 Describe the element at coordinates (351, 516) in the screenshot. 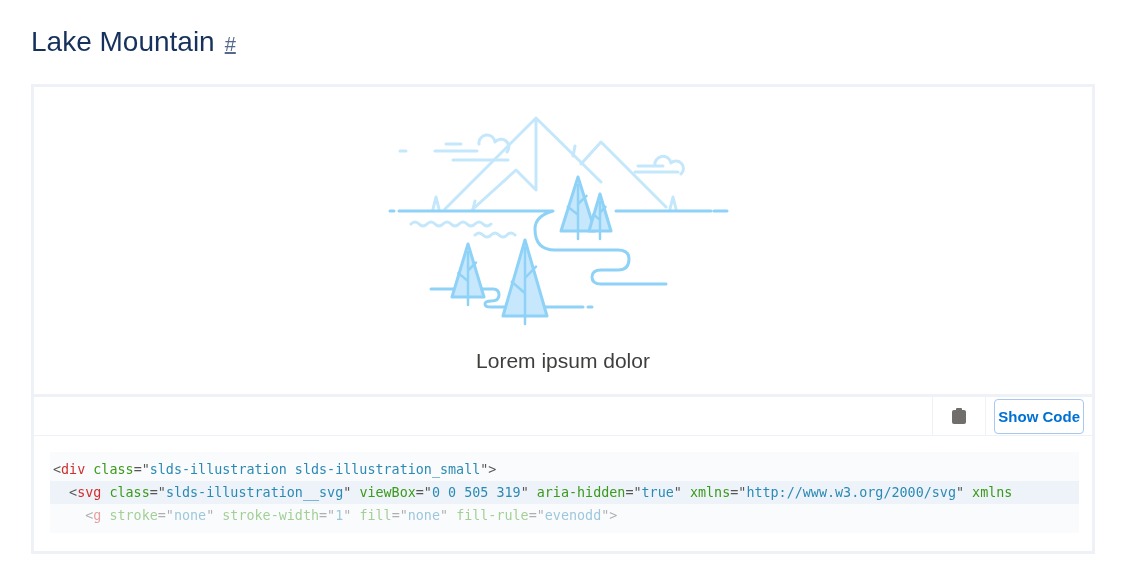

I see `code-line: <g stroke="none" stroke-width="1" fill="none" fill-rule="evenodd">` at that location.